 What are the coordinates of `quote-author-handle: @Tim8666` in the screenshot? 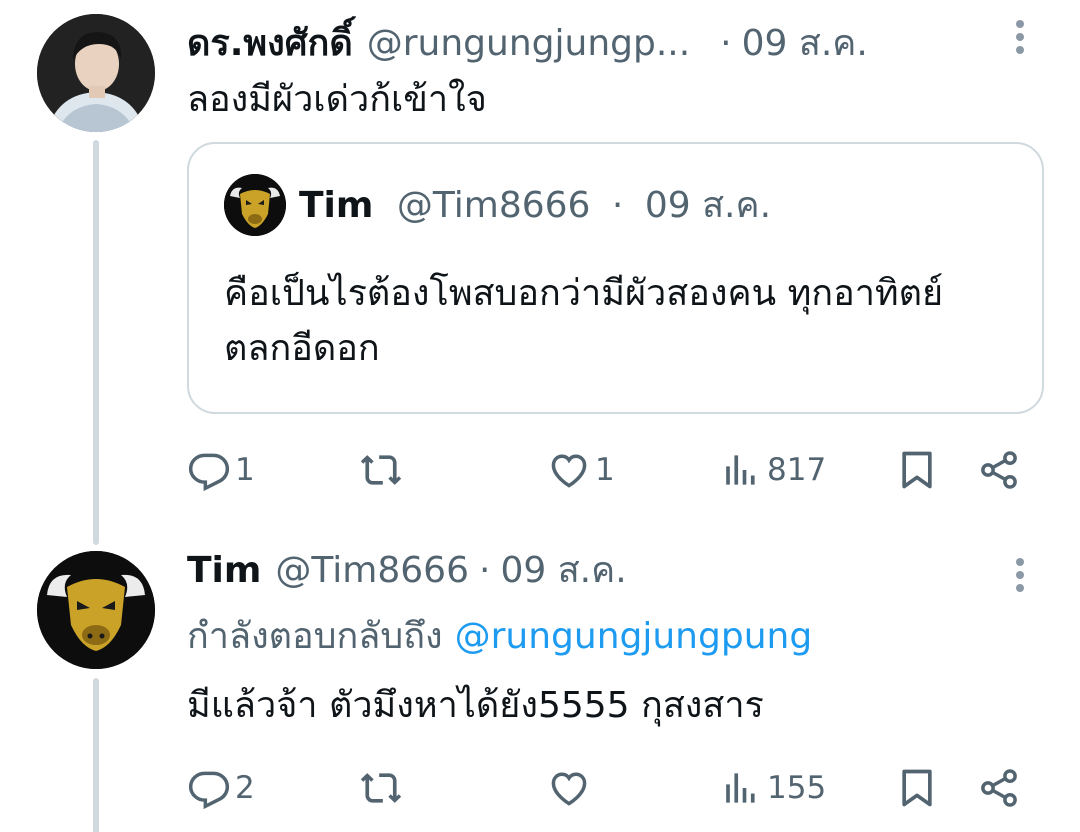 It's located at (494, 205).